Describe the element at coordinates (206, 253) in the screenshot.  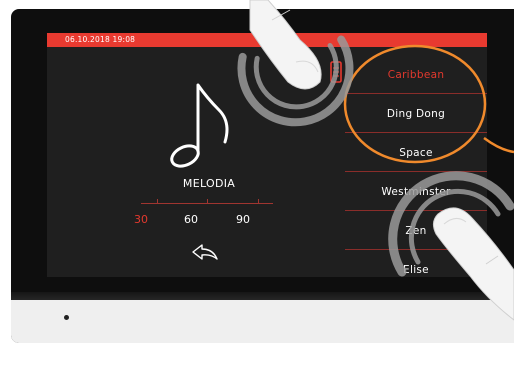
I see `back-arrow-icon` at that location.